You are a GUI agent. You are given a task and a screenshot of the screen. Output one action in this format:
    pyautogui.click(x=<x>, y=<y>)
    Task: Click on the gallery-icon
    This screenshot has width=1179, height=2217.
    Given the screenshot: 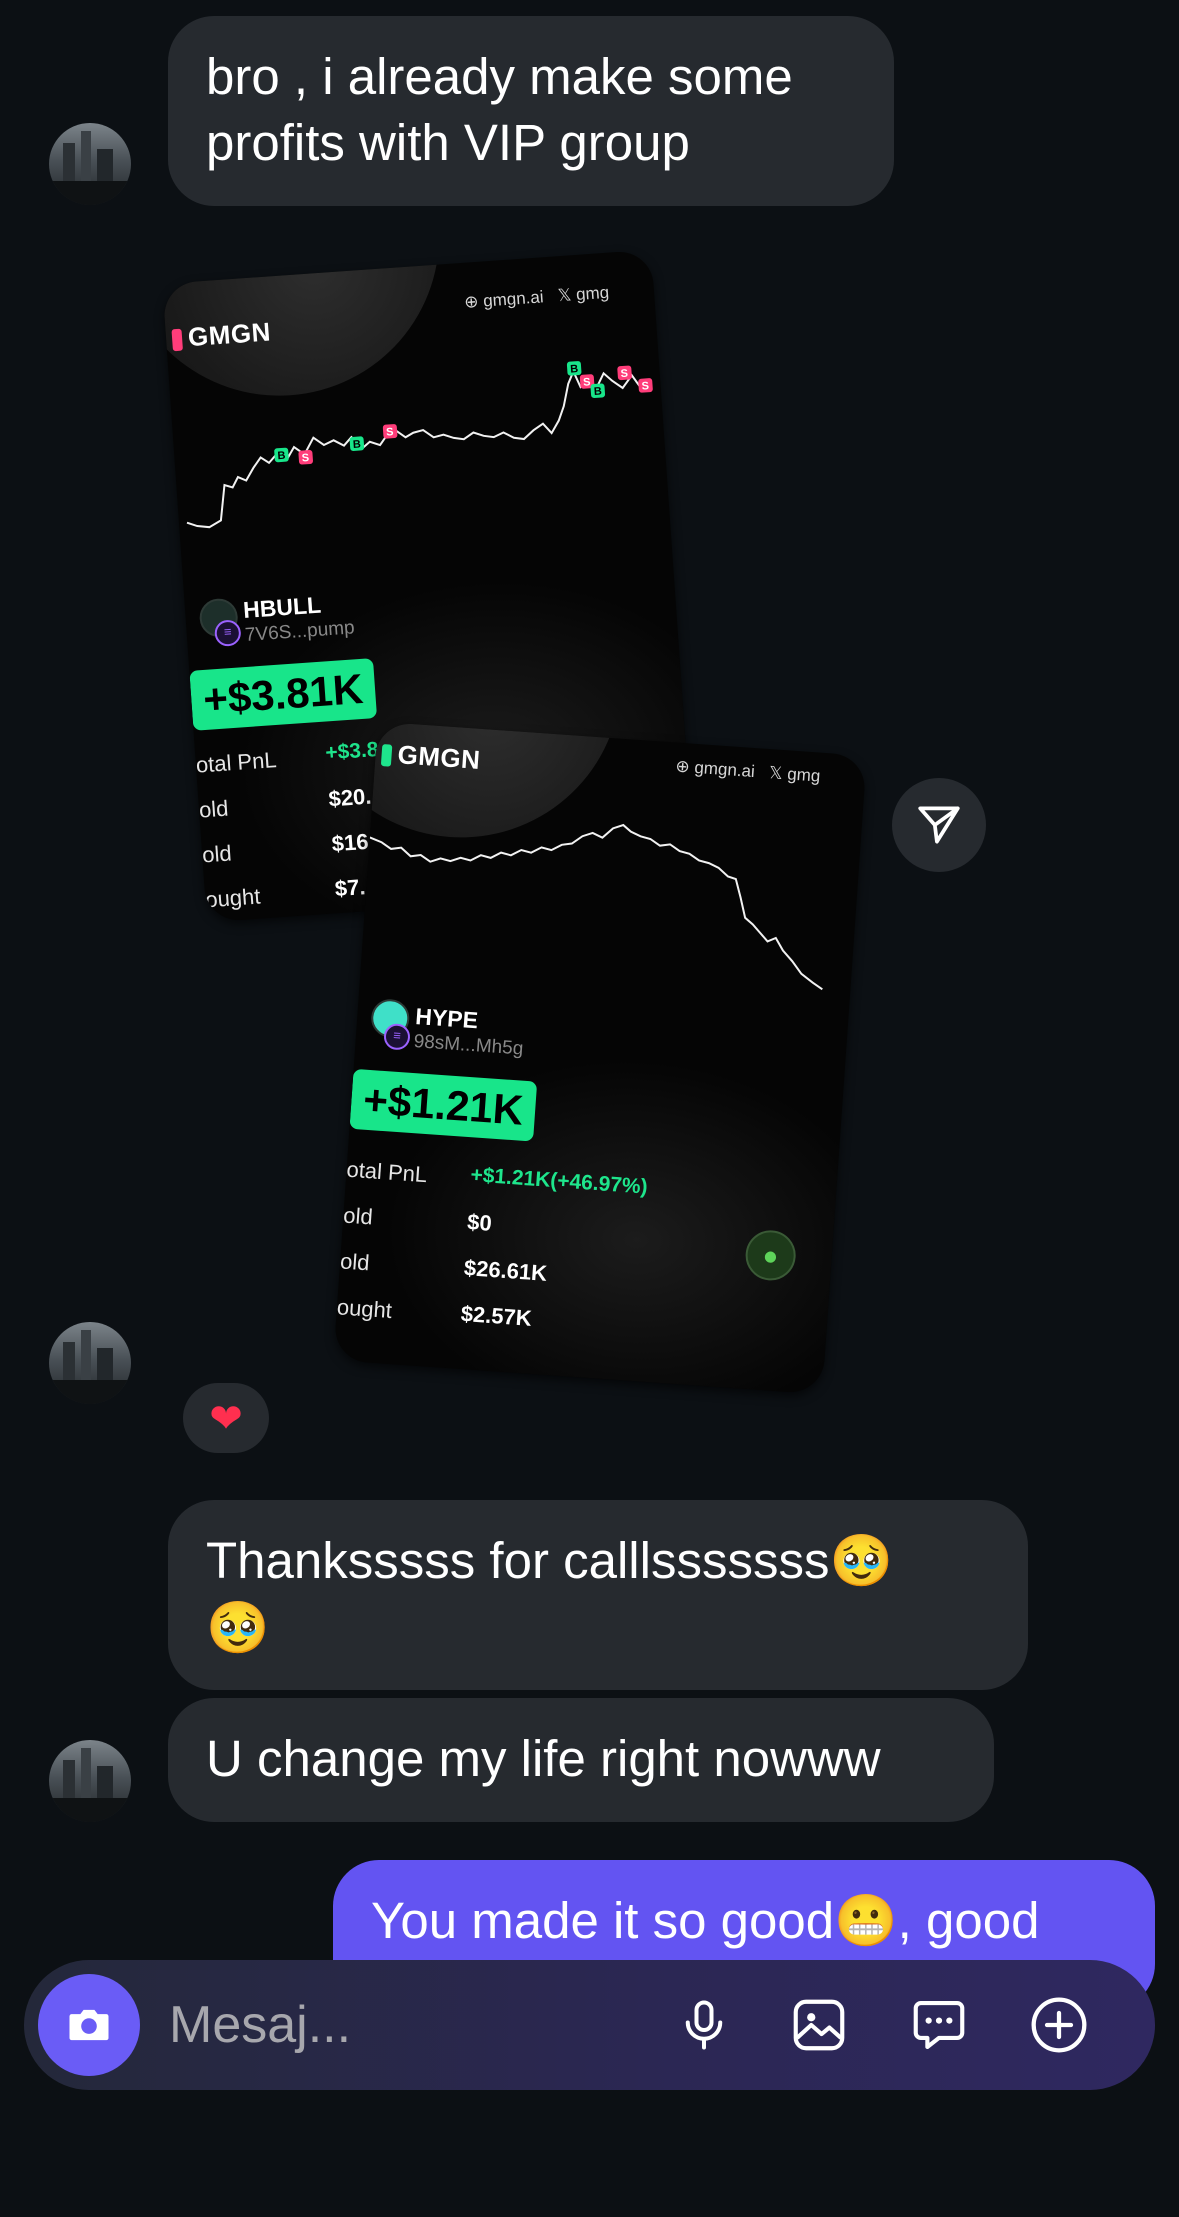 What is the action you would take?
    pyautogui.click(x=819, y=2025)
    